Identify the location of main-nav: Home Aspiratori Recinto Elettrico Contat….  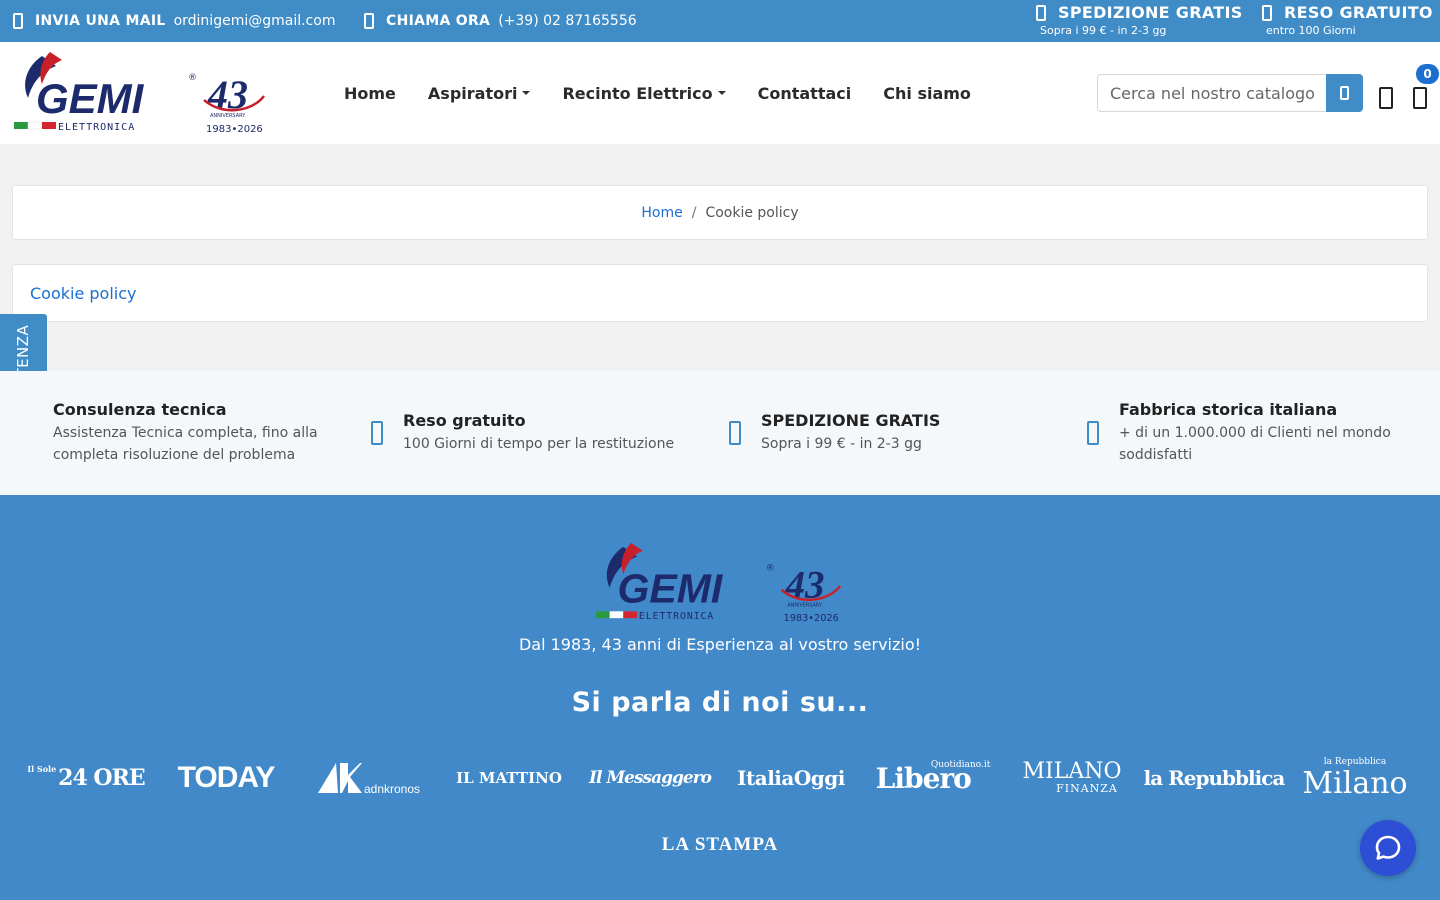
(673, 93).